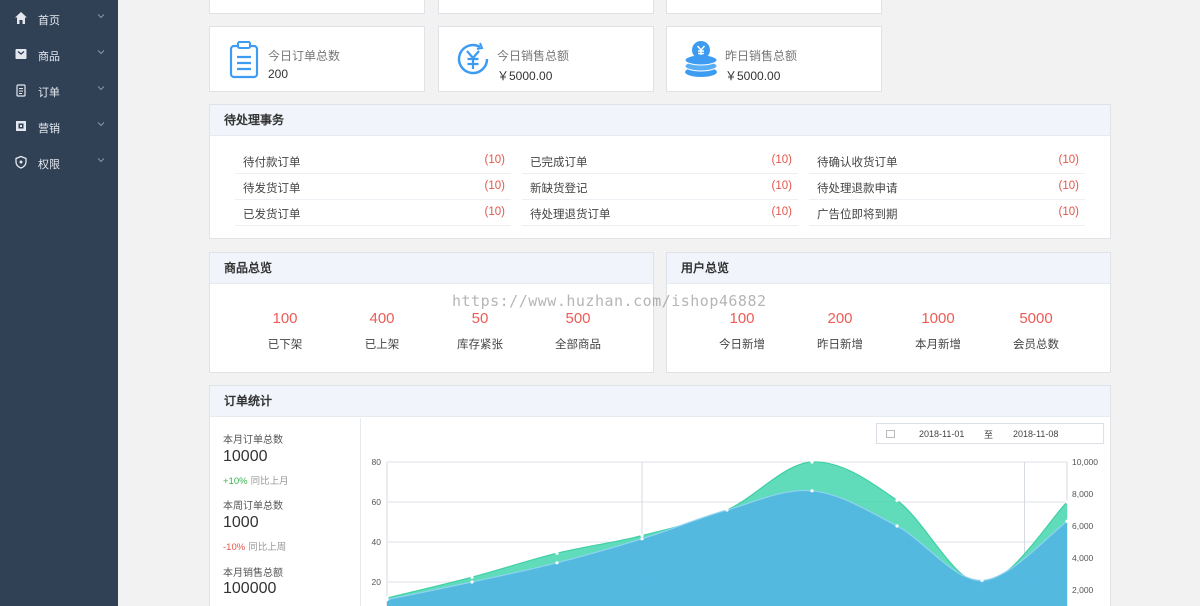  What do you see at coordinates (21, 18) in the screenshot?
I see `home-icon` at bounding box center [21, 18].